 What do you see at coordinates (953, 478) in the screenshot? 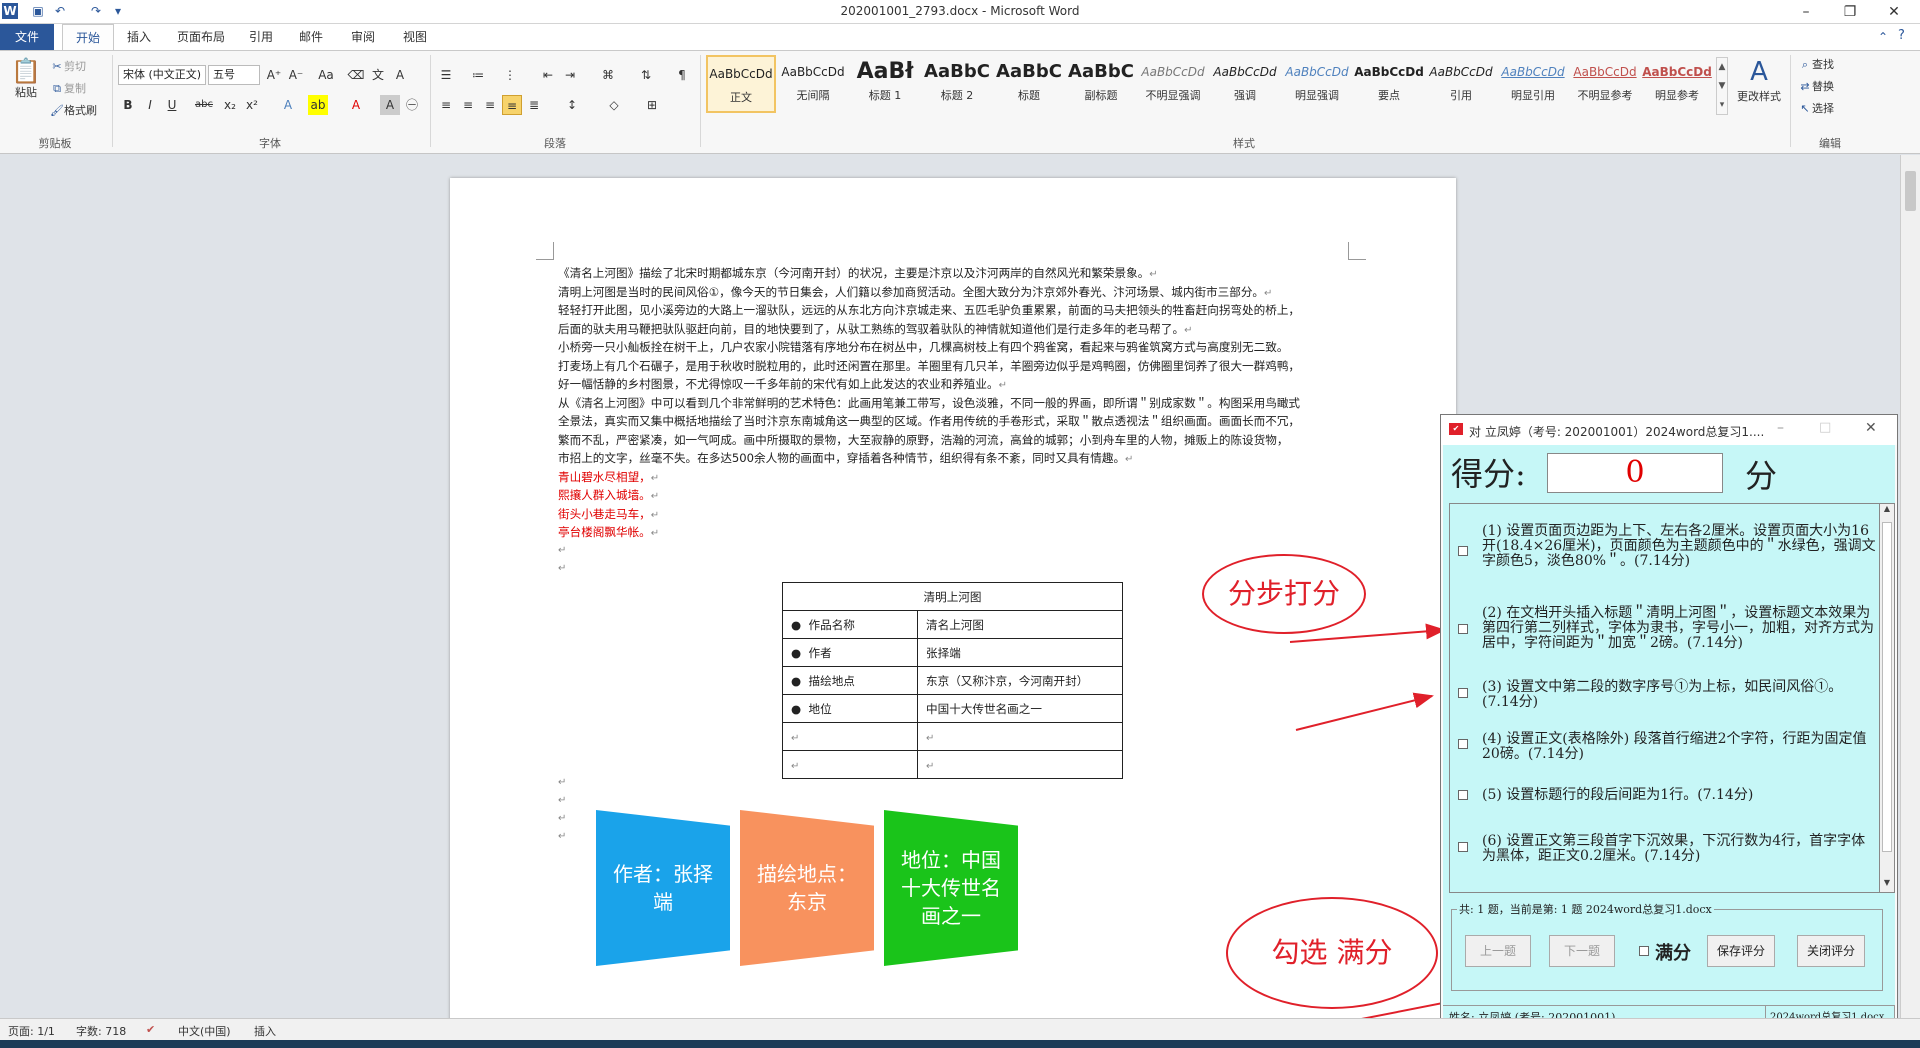
I see `poem-line: 青山碧水尽相望，↵` at bounding box center [953, 478].